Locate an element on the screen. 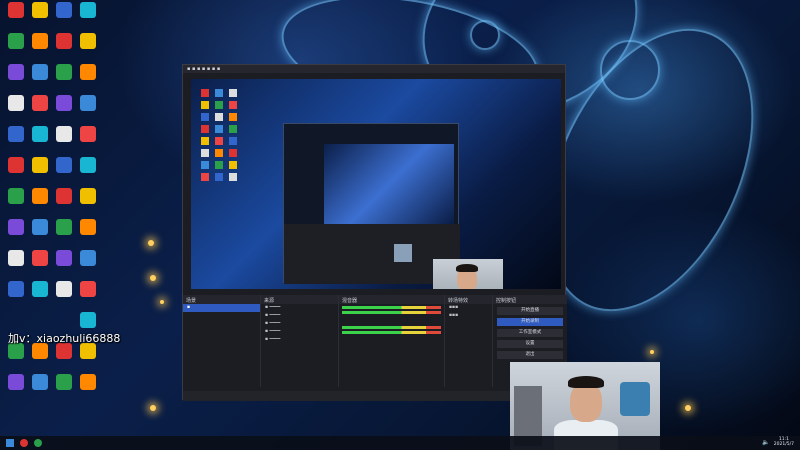 The height and width of the screenshot is (450, 800). scenes-dock: 场景 ▪ is located at coordinates (222, 341).